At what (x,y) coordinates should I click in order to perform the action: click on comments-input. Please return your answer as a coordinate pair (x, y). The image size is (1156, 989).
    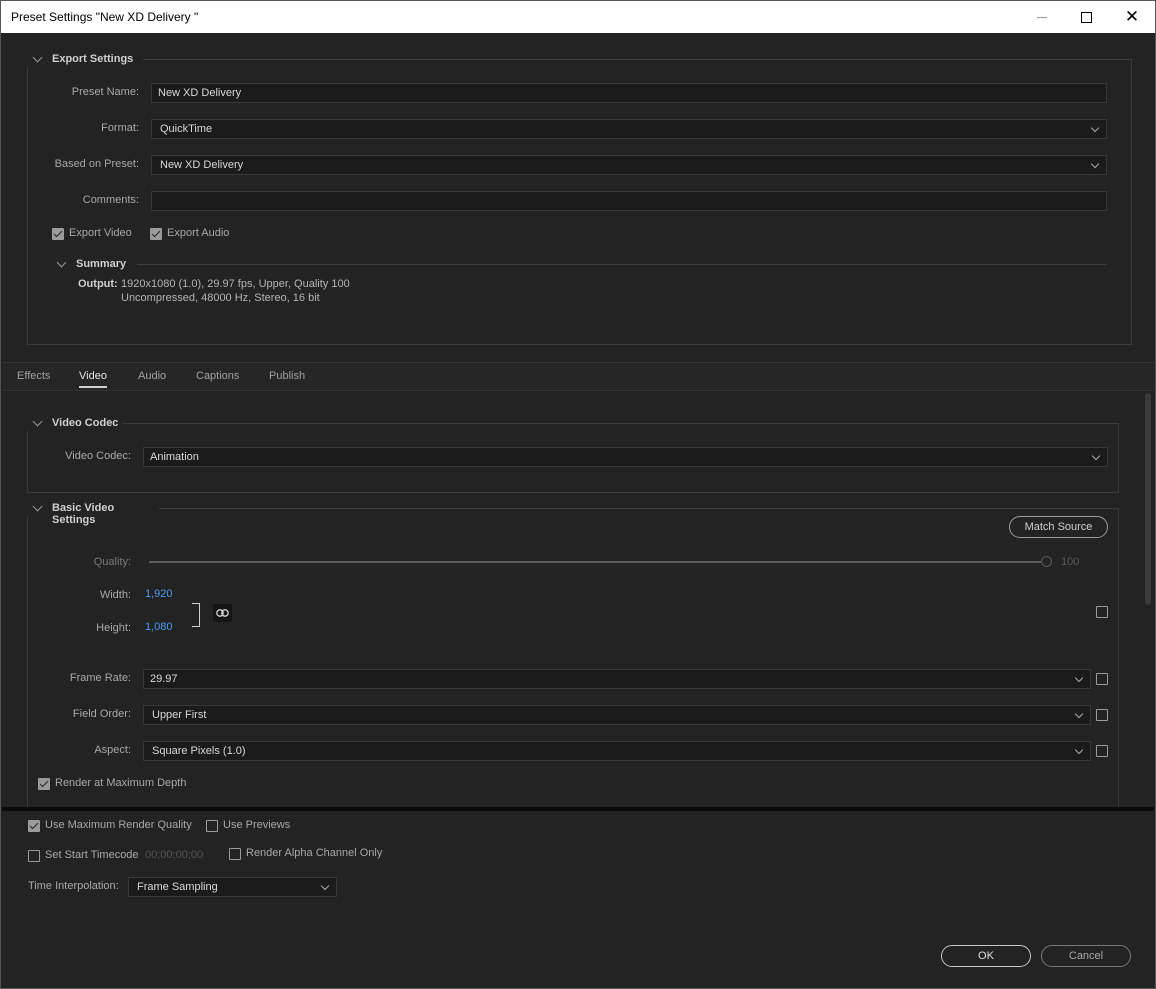
    Looking at the image, I should click on (629, 201).